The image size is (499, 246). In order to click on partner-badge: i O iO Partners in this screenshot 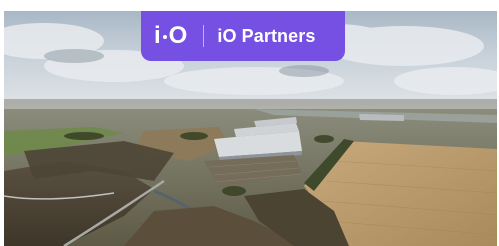, I will do `click(243, 36)`.